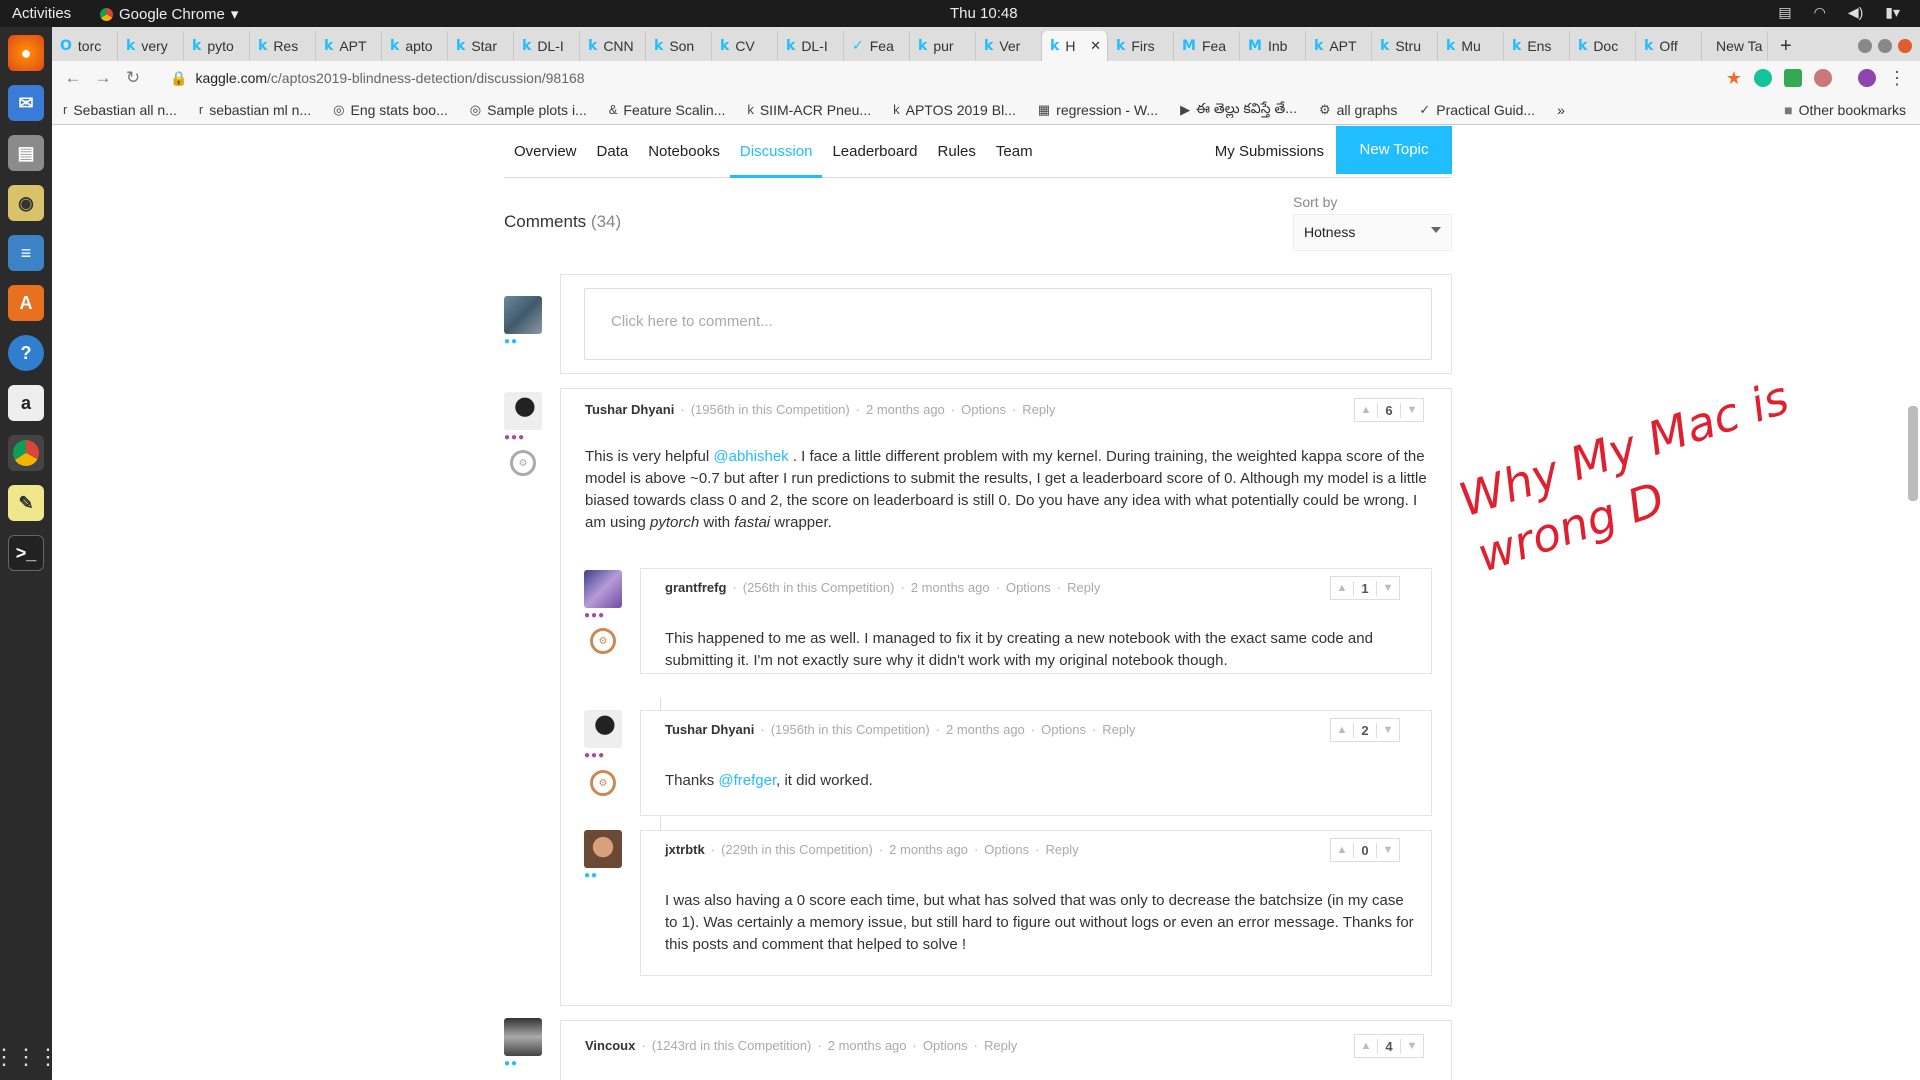  Describe the element at coordinates (695, 587) in the screenshot. I see `comment-author: grantfrefg` at that location.